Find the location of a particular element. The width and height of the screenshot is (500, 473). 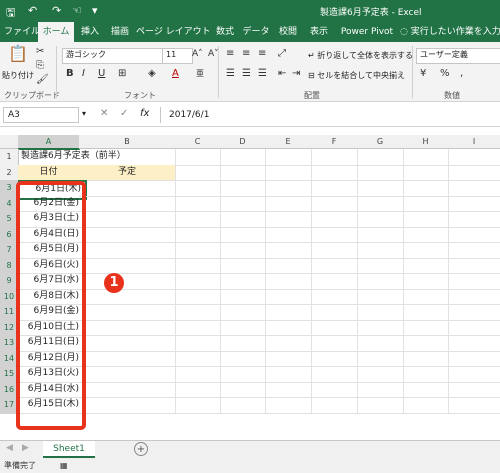

cell-h12 is located at coordinates (426, 327).